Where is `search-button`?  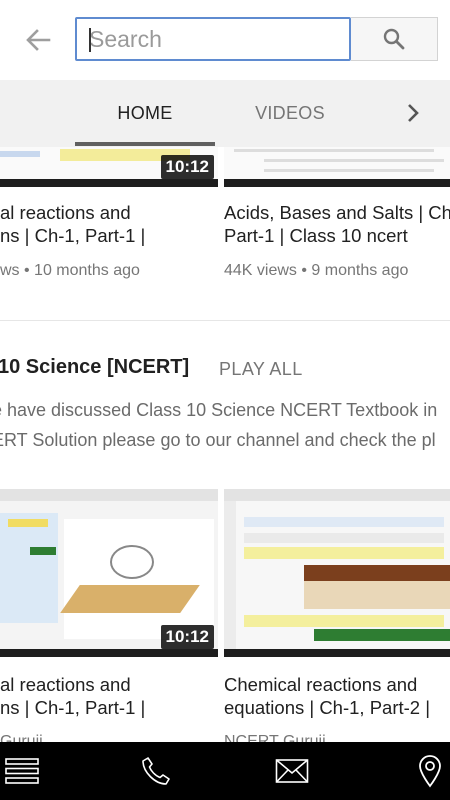 search-button is located at coordinates (394, 39).